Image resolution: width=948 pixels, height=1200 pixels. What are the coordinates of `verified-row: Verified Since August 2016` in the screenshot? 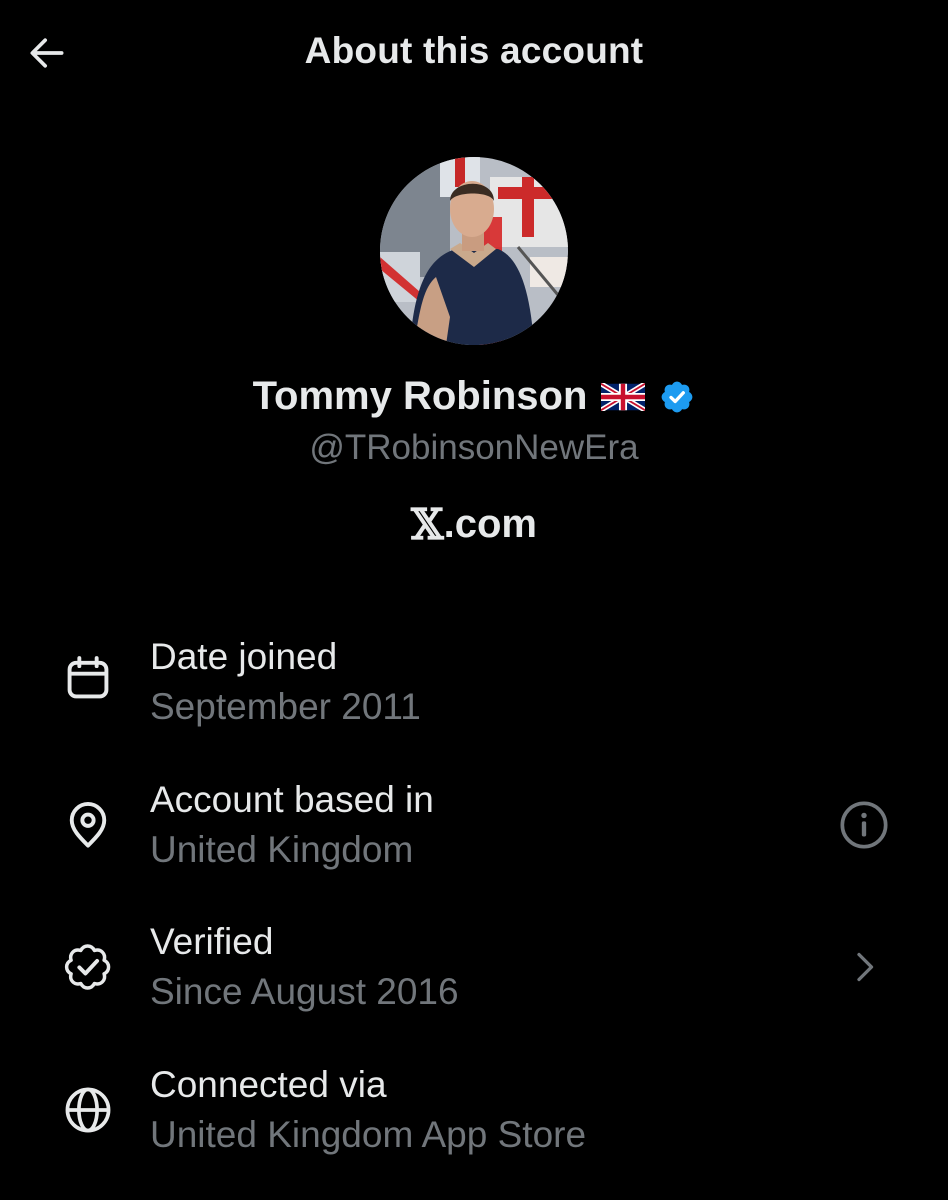 It's located at (474, 975).